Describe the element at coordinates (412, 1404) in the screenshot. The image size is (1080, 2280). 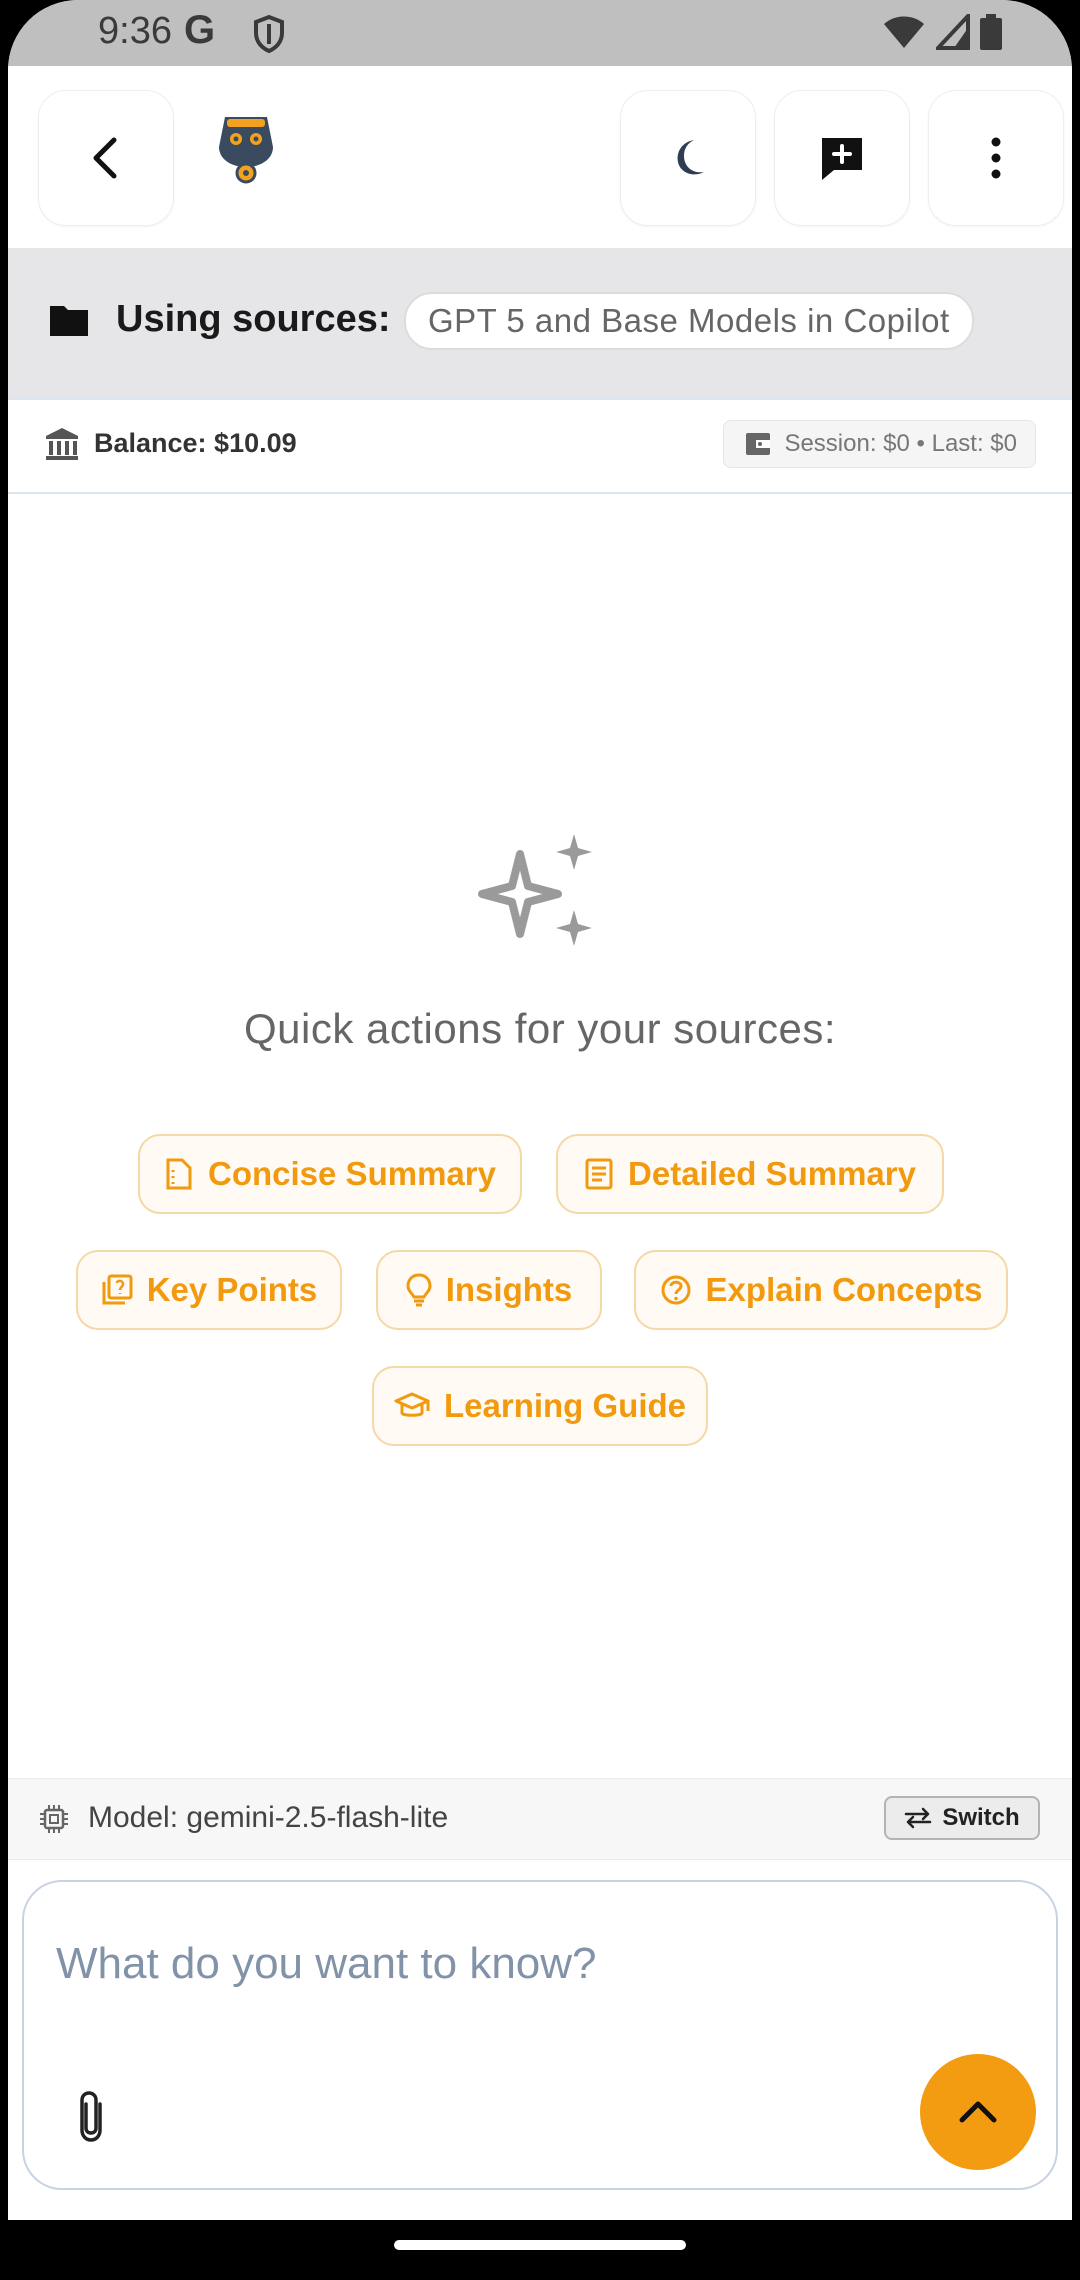
I see `graduation-cap-icon` at that location.